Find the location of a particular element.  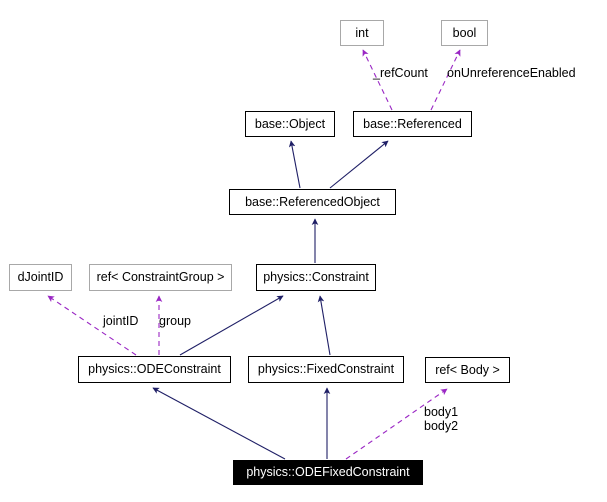

node-label: physics::ODEFixedConstraint is located at coordinates (328, 472).